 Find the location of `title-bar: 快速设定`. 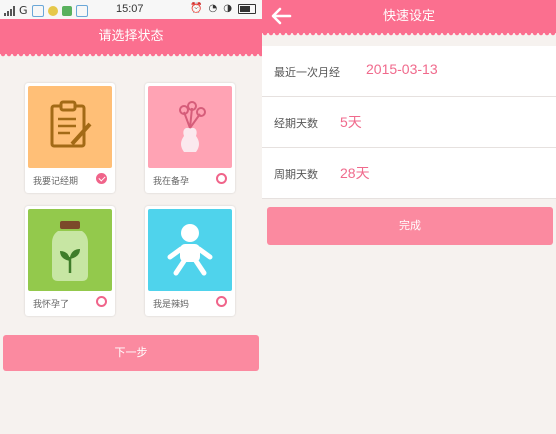

title-bar: 快速设定 is located at coordinates (409, 16).